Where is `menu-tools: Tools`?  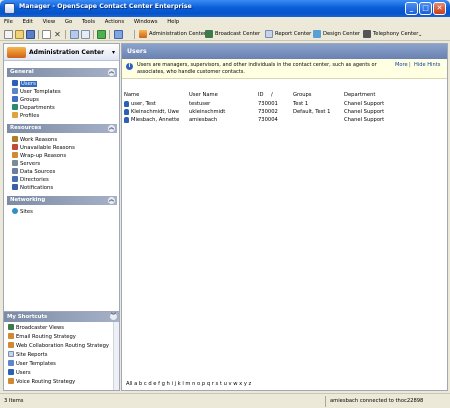
menu-tools: Tools is located at coordinates (88, 21).